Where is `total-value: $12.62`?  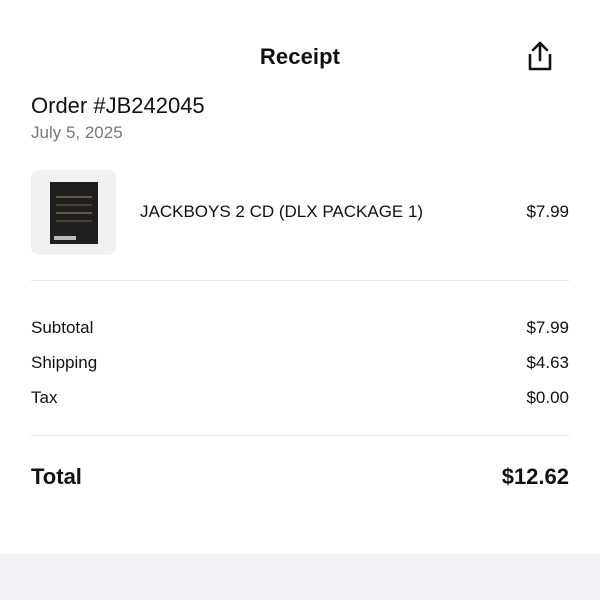
total-value: $12.62 is located at coordinates (535, 476).